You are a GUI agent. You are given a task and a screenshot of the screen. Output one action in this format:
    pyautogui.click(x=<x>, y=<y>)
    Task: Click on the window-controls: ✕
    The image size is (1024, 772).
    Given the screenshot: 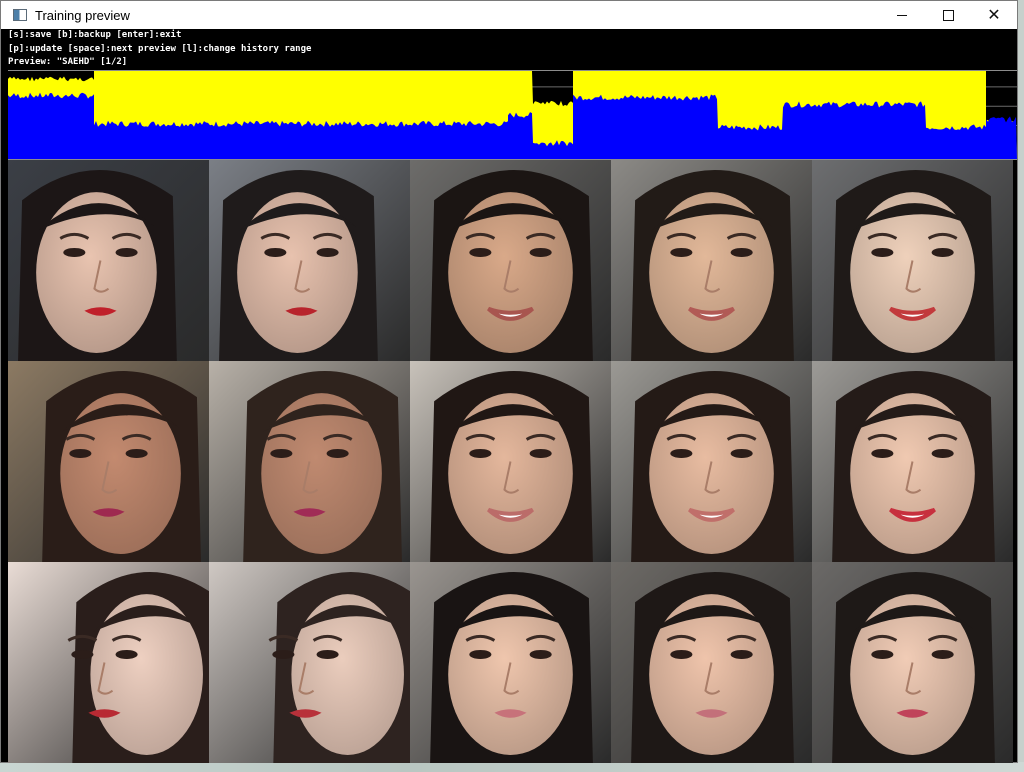 What is the action you would take?
    pyautogui.click(x=948, y=15)
    